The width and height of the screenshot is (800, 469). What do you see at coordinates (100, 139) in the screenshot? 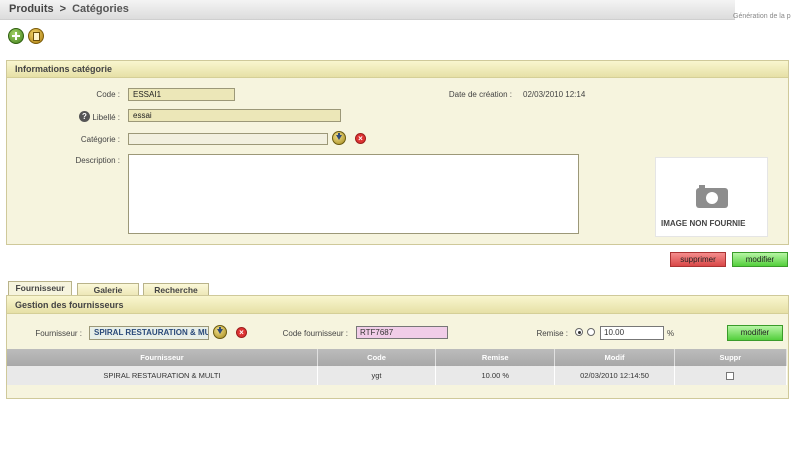
I see `categorie-label: Catégorie :` at bounding box center [100, 139].